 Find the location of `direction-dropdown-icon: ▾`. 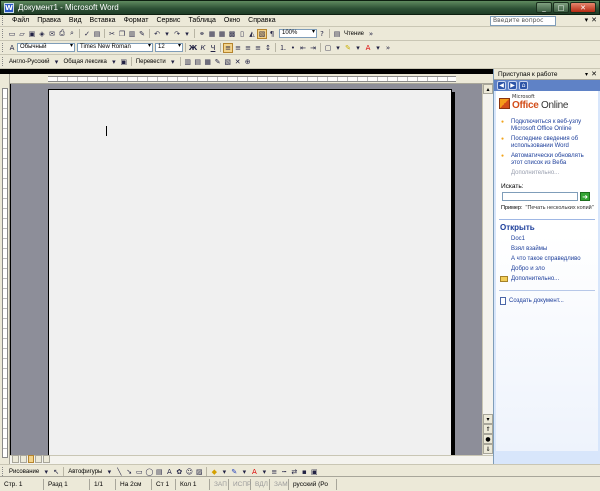

direction-dropdown-icon: ▾ is located at coordinates (57, 62).